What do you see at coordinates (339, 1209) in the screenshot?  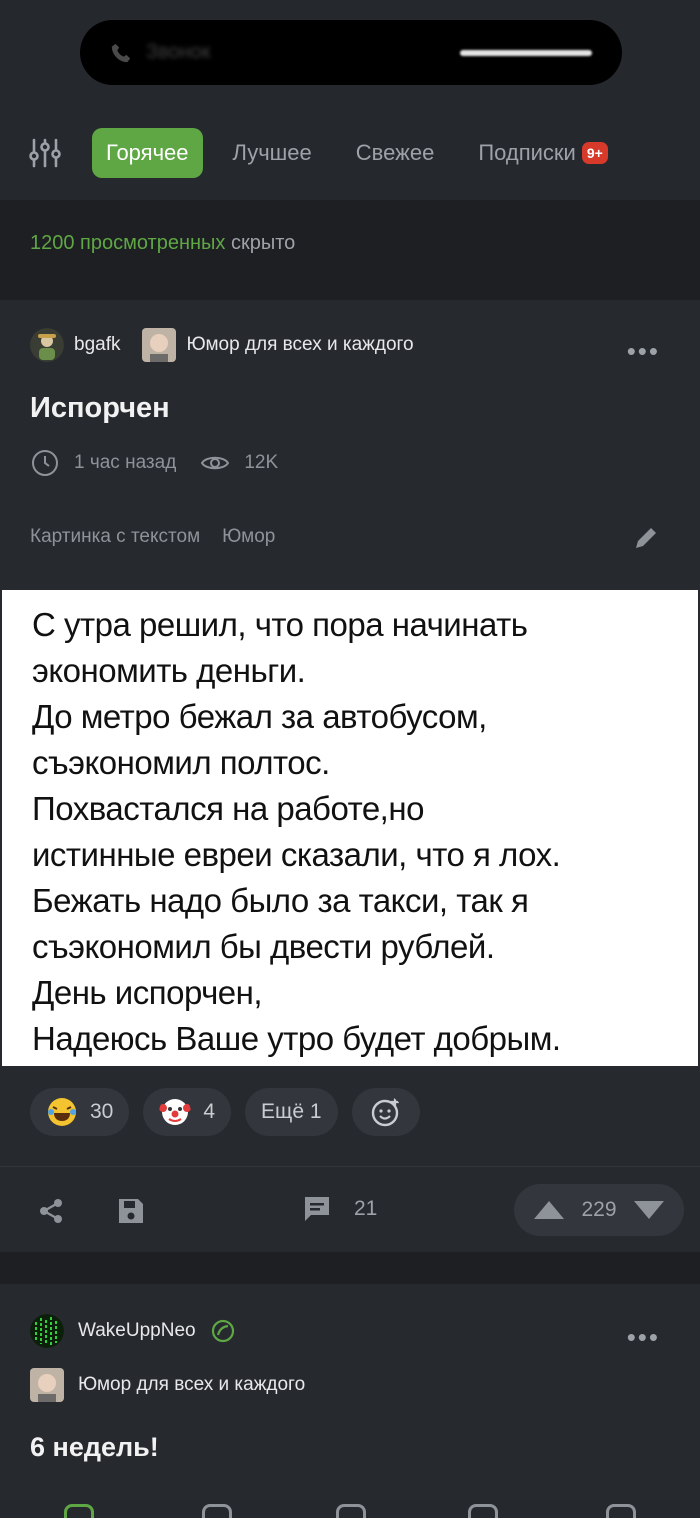 I see `comments-button: 21` at bounding box center [339, 1209].